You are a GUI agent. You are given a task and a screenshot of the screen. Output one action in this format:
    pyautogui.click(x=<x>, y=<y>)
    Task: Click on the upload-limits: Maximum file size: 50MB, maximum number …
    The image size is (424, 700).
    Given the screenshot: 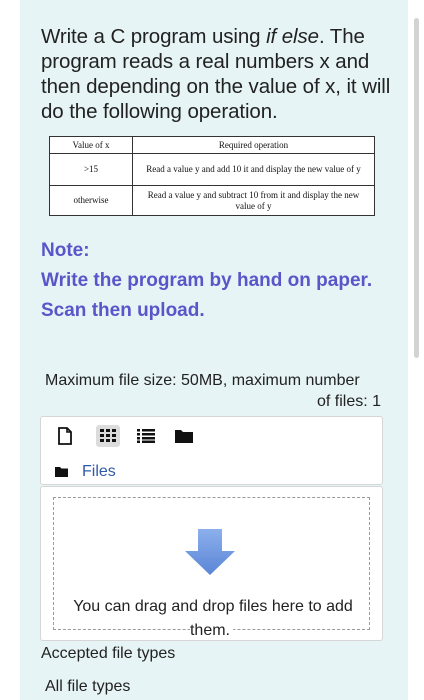 What is the action you would take?
    pyautogui.click(x=215, y=391)
    